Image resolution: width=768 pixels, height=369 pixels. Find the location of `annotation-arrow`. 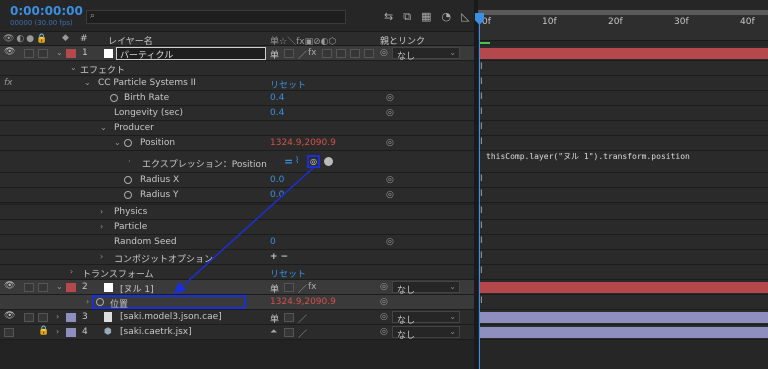

annotation-arrow is located at coordinates (243, 231).